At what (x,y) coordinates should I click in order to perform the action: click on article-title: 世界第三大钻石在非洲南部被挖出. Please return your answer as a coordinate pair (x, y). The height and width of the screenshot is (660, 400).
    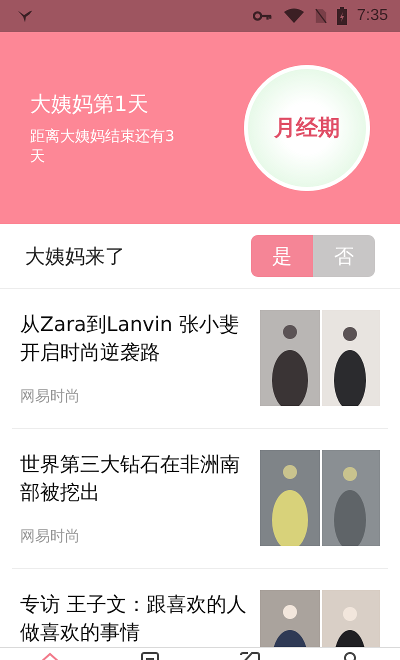
    Looking at the image, I should click on (136, 478).